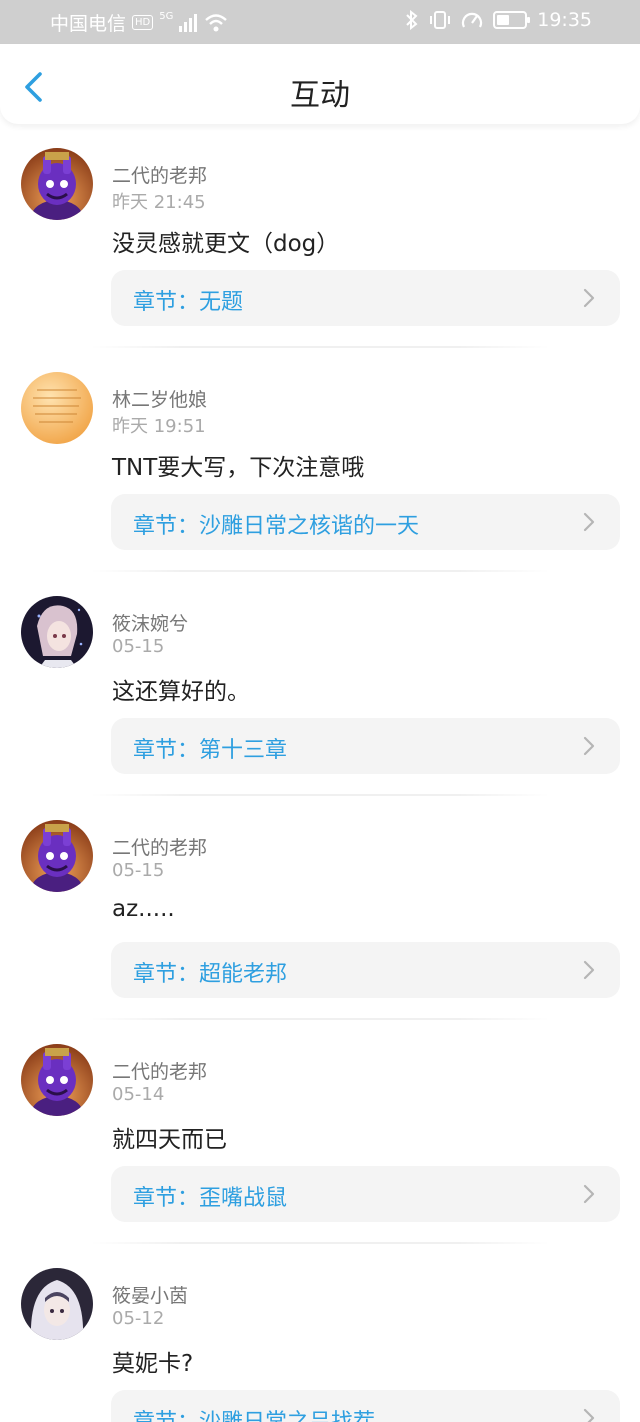 The height and width of the screenshot is (1422, 640). I want to click on battery-icon, so click(512, 20).